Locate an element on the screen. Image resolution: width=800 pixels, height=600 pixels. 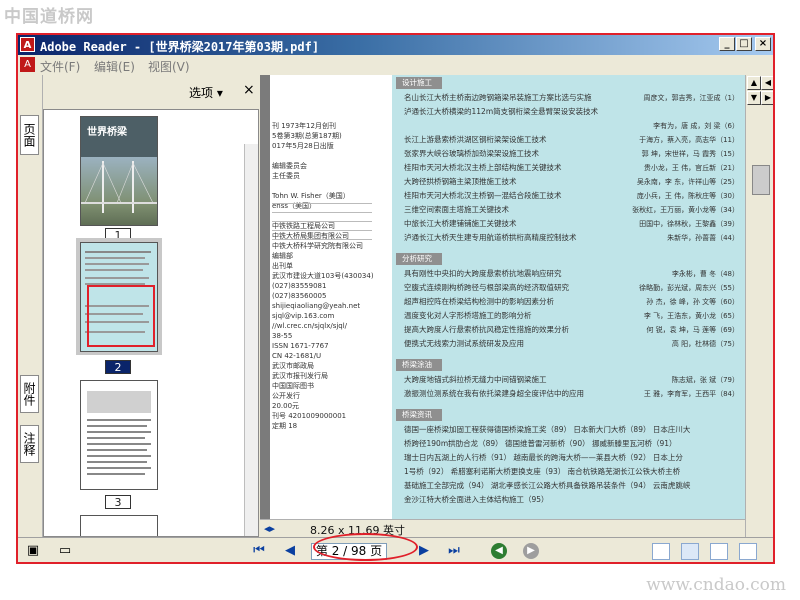
menu-bar: A 文件(F) 编辑(E) 视图(V) is located at coordinates (395, 65).